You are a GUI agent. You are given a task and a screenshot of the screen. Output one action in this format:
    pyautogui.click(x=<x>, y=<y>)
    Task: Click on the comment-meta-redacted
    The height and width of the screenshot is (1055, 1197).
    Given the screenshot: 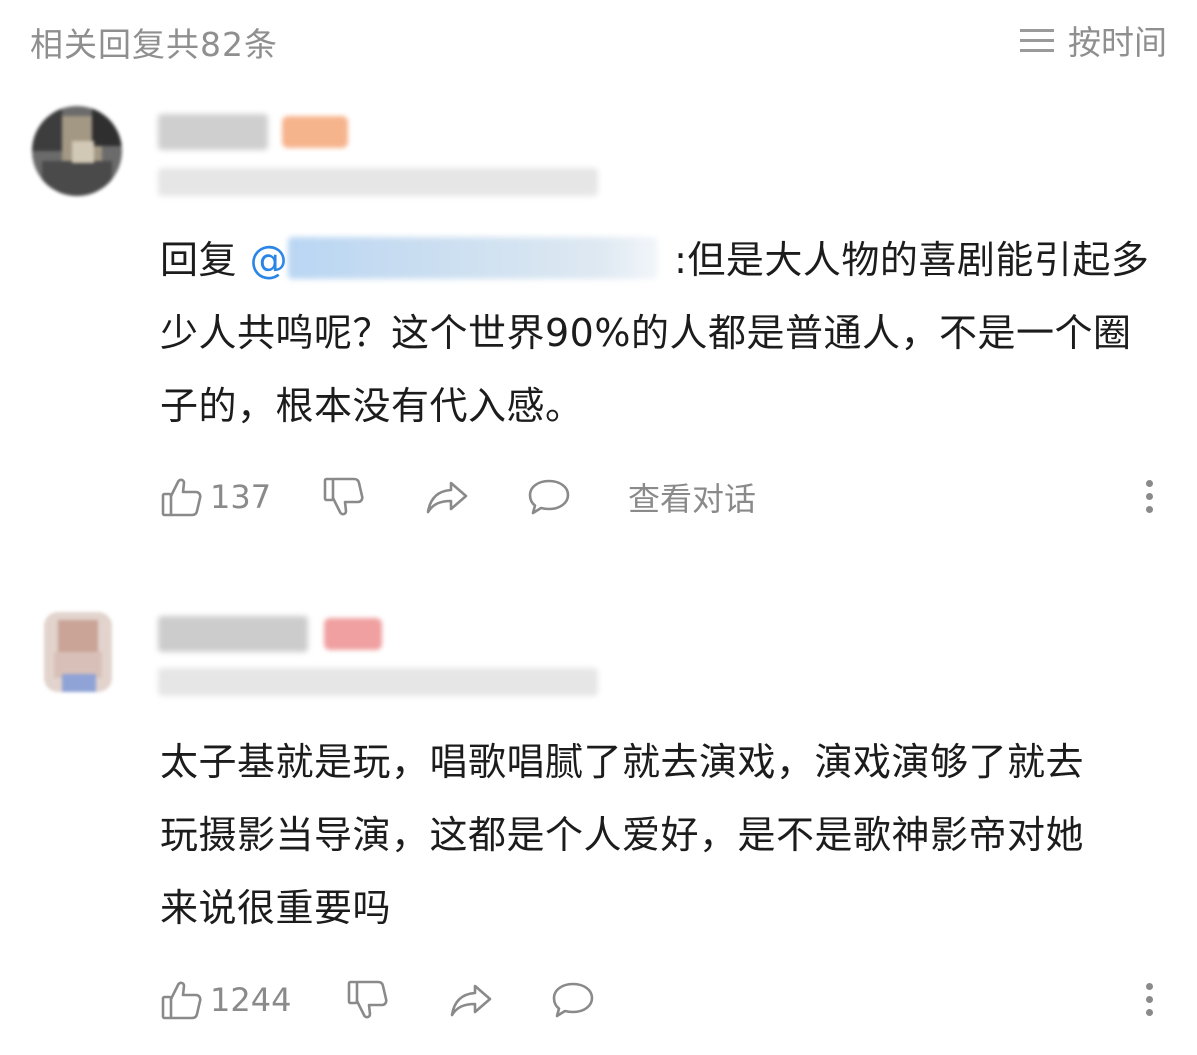 What is the action you would take?
    pyautogui.click(x=378, y=682)
    